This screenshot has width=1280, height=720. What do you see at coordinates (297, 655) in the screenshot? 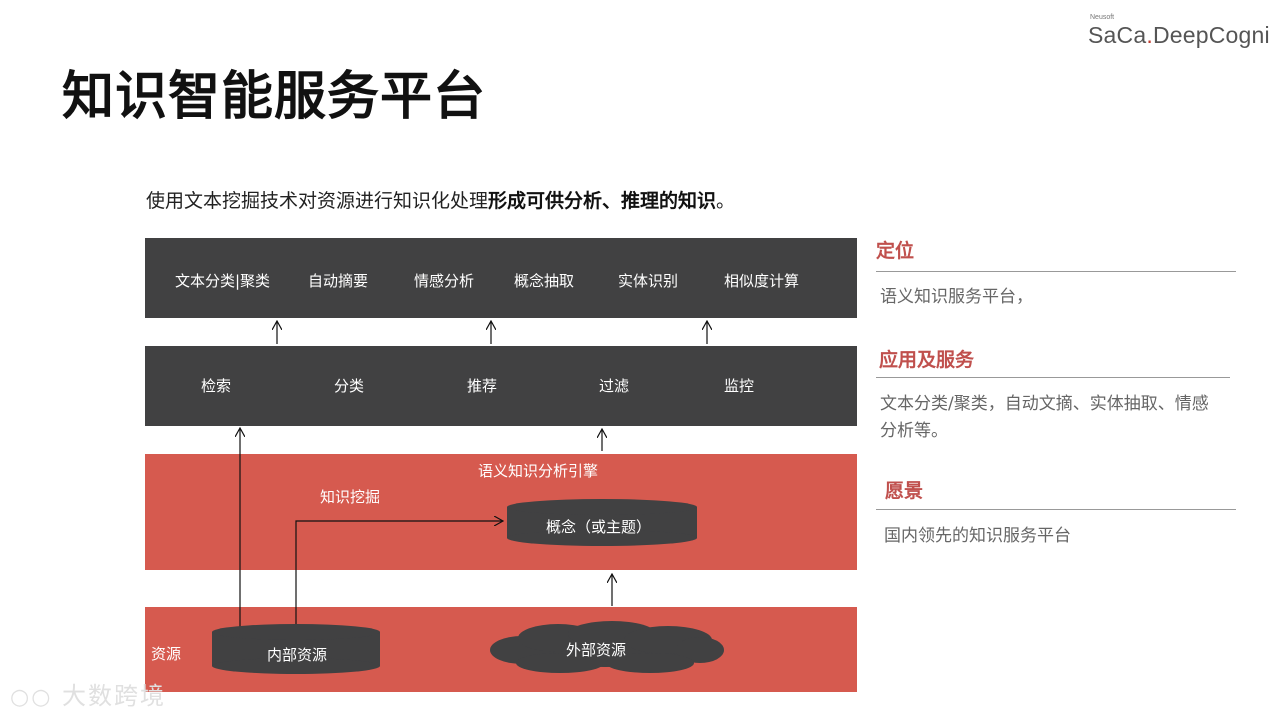
I see `internal-resource-label: 内部资源` at bounding box center [297, 655].